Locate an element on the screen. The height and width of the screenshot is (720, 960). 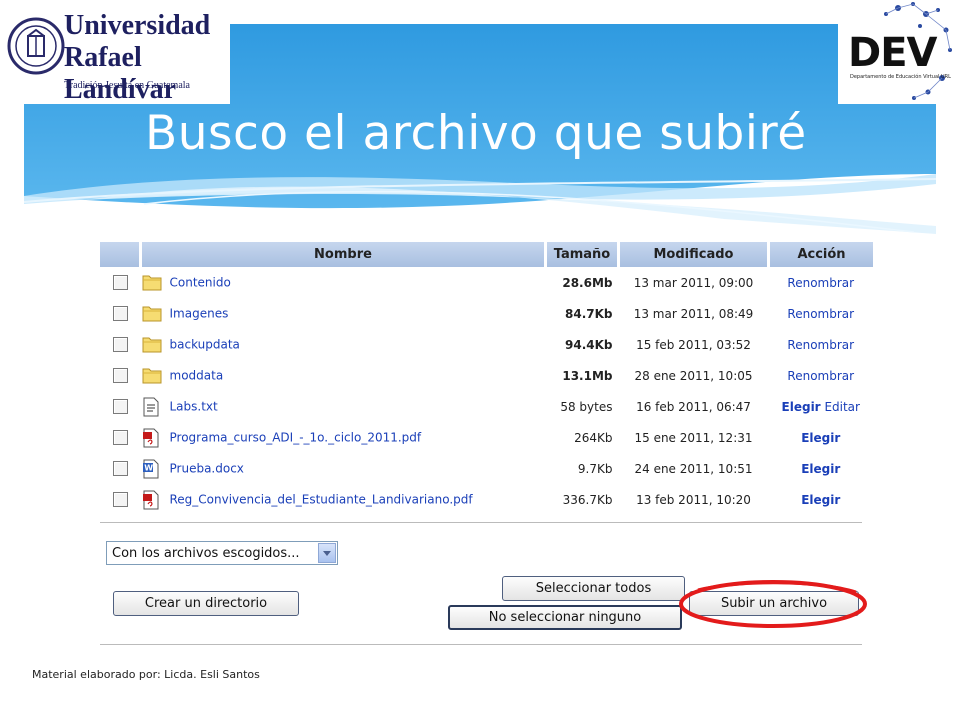
university-name-line2: Rafael Landívar is located at coordinates (120, 73).